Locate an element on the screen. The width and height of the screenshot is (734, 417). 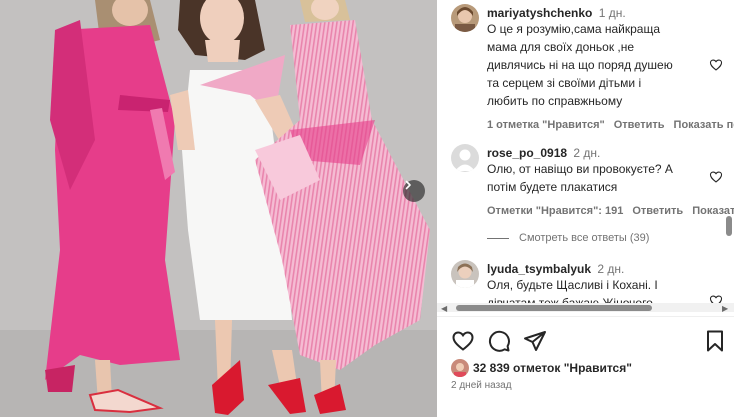
comment-line: потім будете плакатися is located at coordinates (552, 187).